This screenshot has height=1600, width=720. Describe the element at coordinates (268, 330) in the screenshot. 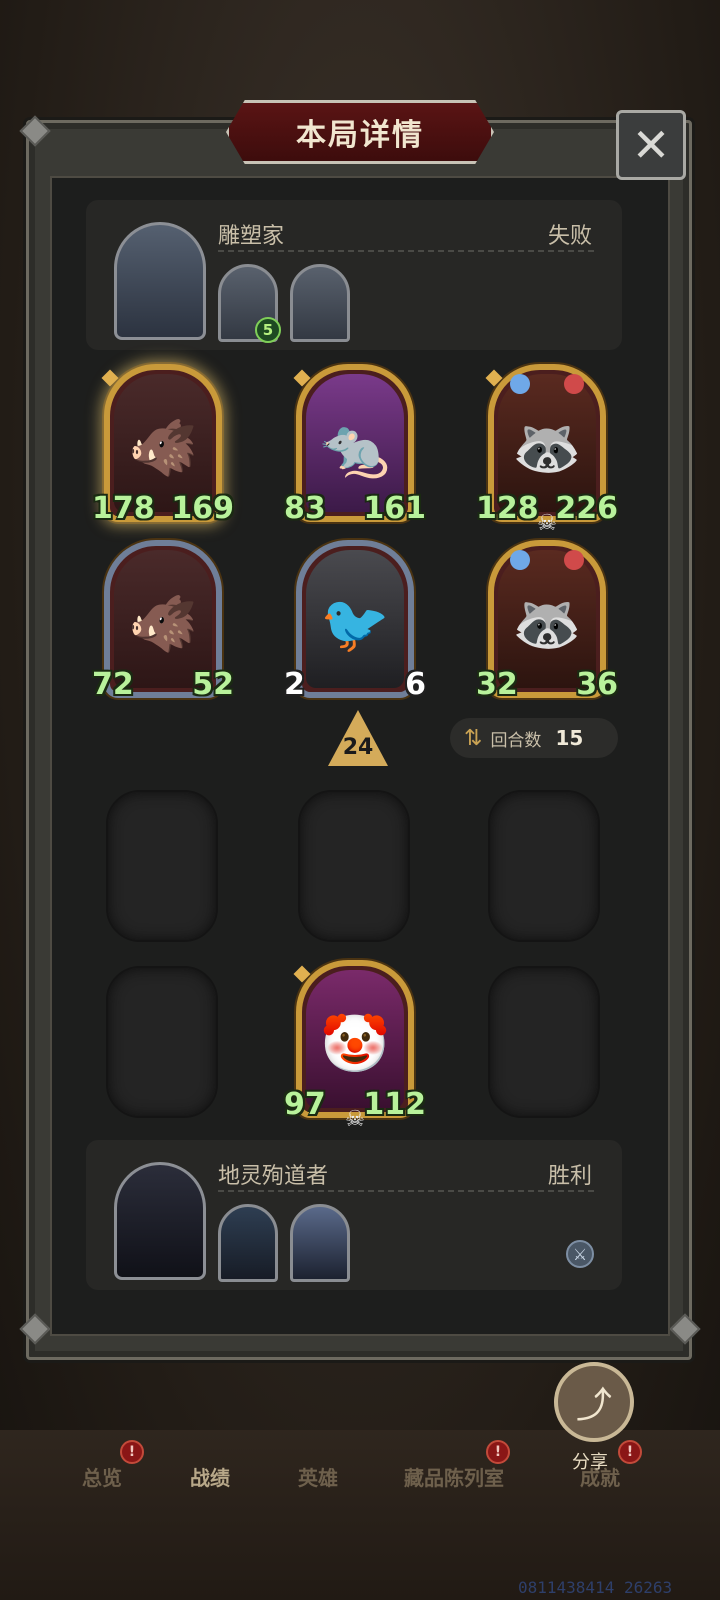

I see `level-badge: 5` at that location.